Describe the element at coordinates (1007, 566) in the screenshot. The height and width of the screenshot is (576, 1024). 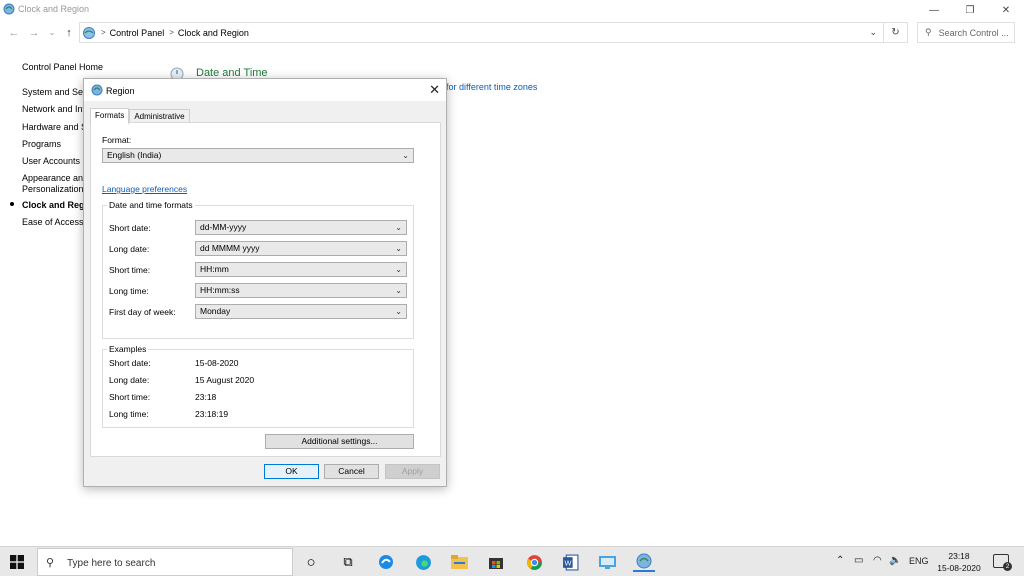
I see `notification-count: 2` at that location.